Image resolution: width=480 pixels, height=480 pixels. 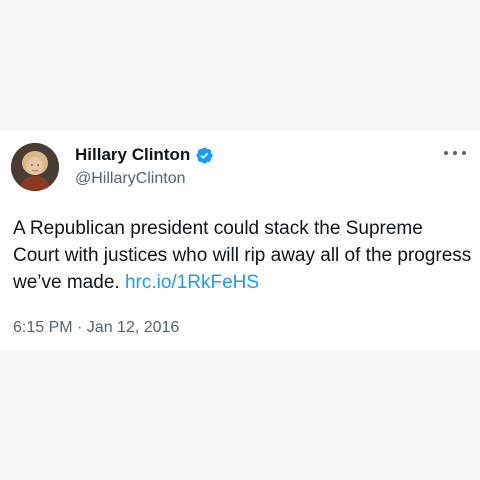 What do you see at coordinates (96, 328) in the screenshot?
I see `tweet-timestamp: 6:15 PM · Jan 12, 2016` at bounding box center [96, 328].